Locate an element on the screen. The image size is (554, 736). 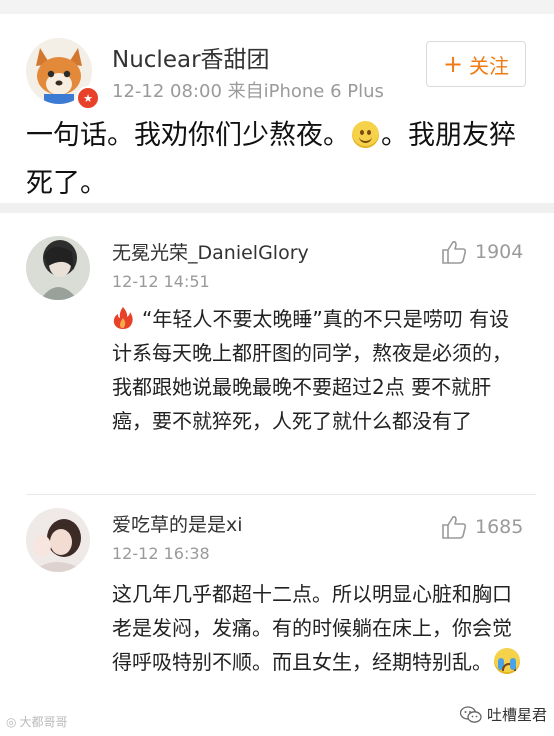
follow-button: + 关注 is located at coordinates (476, 64).